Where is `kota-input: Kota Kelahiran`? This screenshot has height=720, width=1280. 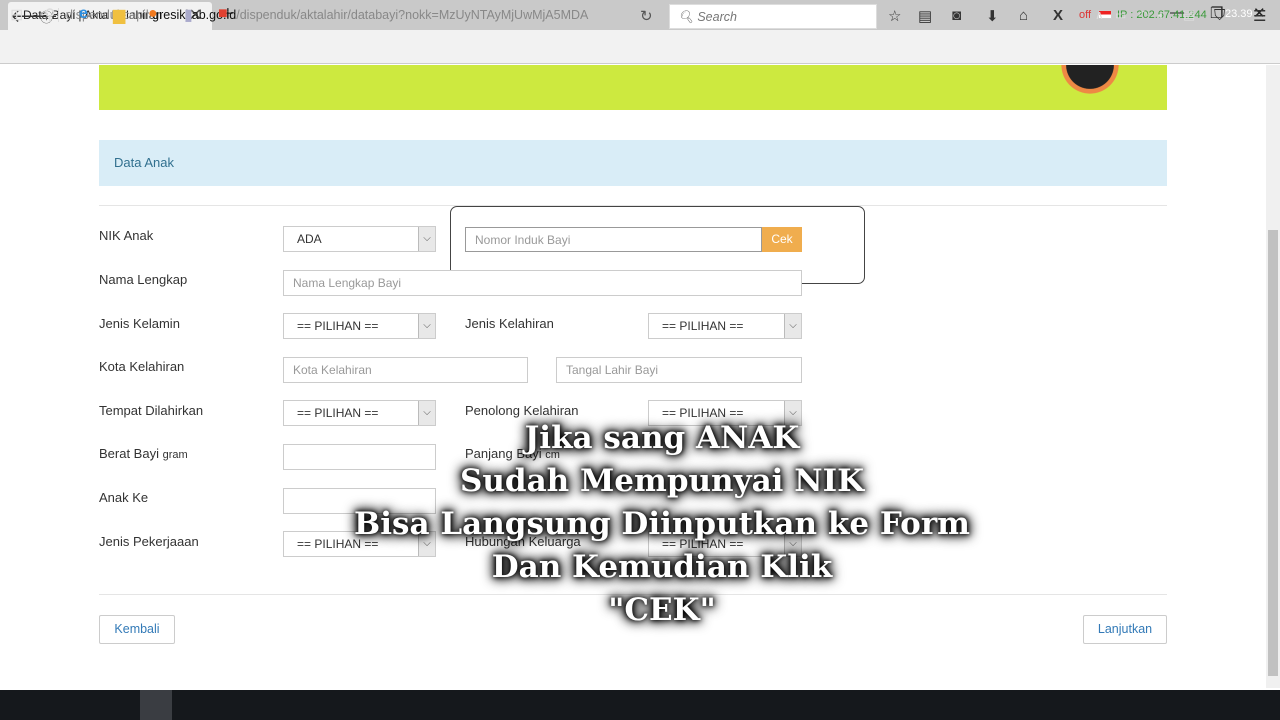 kota-input: Kota Kelahiran is located at coordinates (405, 370).